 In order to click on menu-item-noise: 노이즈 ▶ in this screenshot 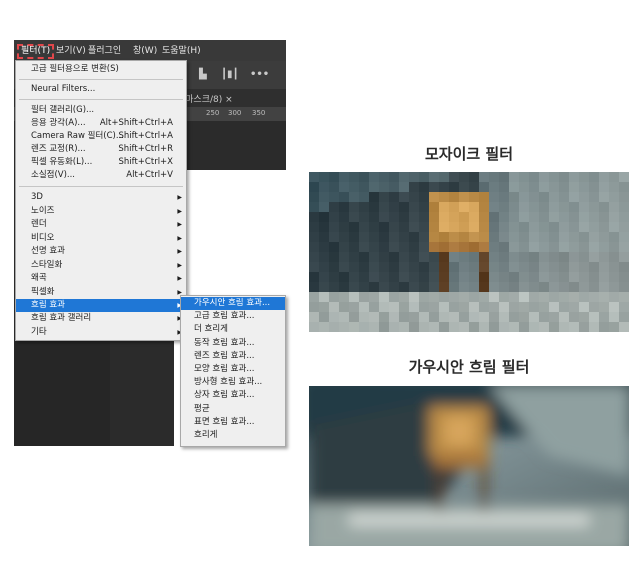, I will do `click(101, 211)`.